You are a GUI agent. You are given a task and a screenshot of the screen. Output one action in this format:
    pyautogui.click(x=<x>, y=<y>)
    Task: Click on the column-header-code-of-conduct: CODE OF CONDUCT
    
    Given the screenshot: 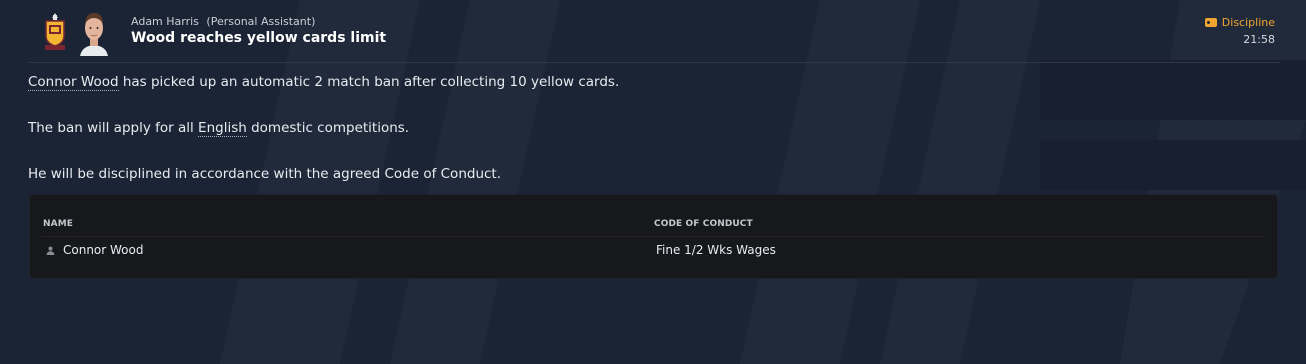 What is the action you would take?
    pyautogui.click(x=703, y=224)
    